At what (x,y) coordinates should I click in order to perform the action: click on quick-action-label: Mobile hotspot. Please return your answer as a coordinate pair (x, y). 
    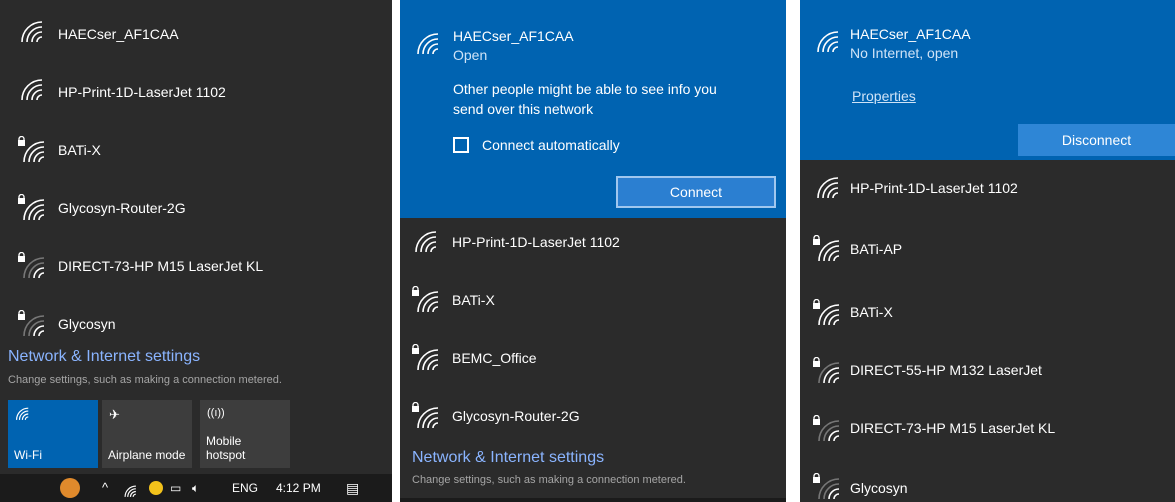
    Looking at the image, I should click on (226, 448).